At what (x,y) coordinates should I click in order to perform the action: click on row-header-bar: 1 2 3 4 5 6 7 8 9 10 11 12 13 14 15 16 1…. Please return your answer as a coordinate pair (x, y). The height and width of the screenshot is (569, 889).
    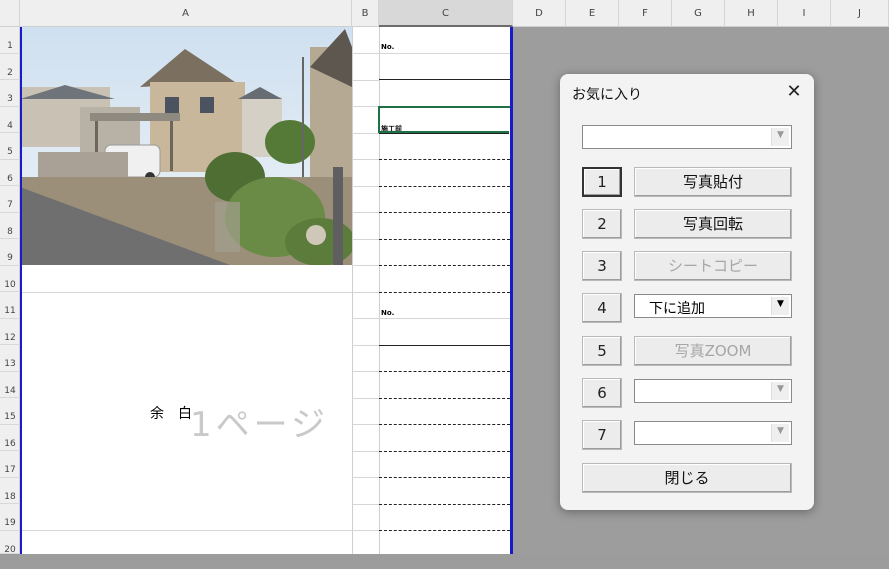
    Looking at the image, I should click on (10, 291).